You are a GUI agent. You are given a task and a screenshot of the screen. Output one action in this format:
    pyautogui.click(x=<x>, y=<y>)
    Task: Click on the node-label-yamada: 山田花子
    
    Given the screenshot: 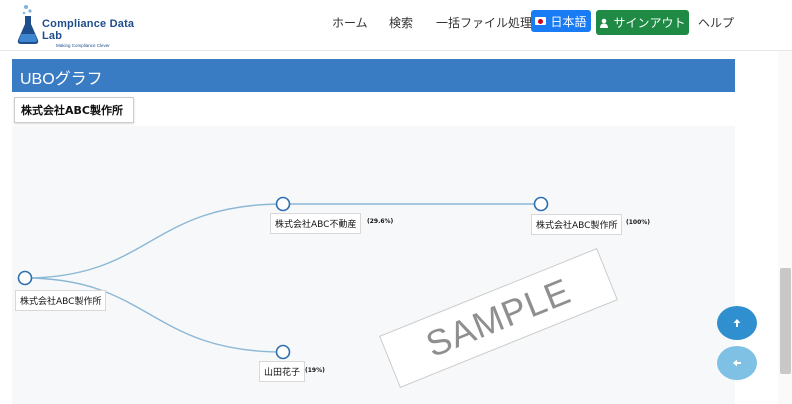 What is the action you would take?
    pyautogui.click(x=282, y=371)
    